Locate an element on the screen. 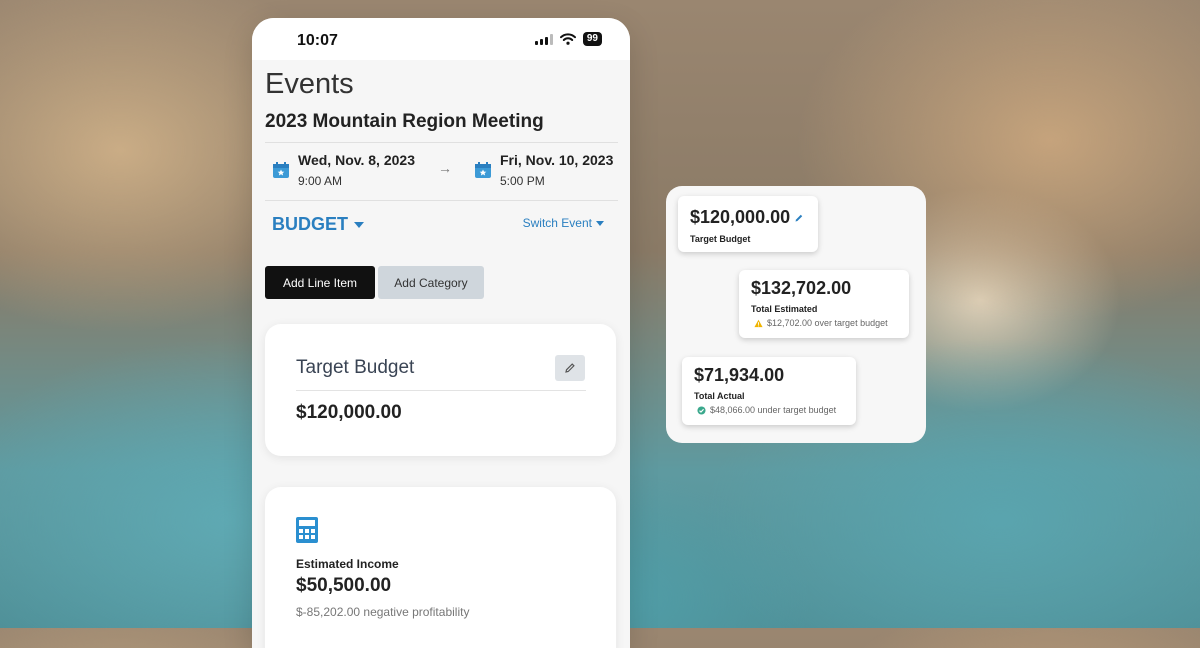  target-budget-card: Target Budget $120,000.00 is located at coordinates (440, 390).